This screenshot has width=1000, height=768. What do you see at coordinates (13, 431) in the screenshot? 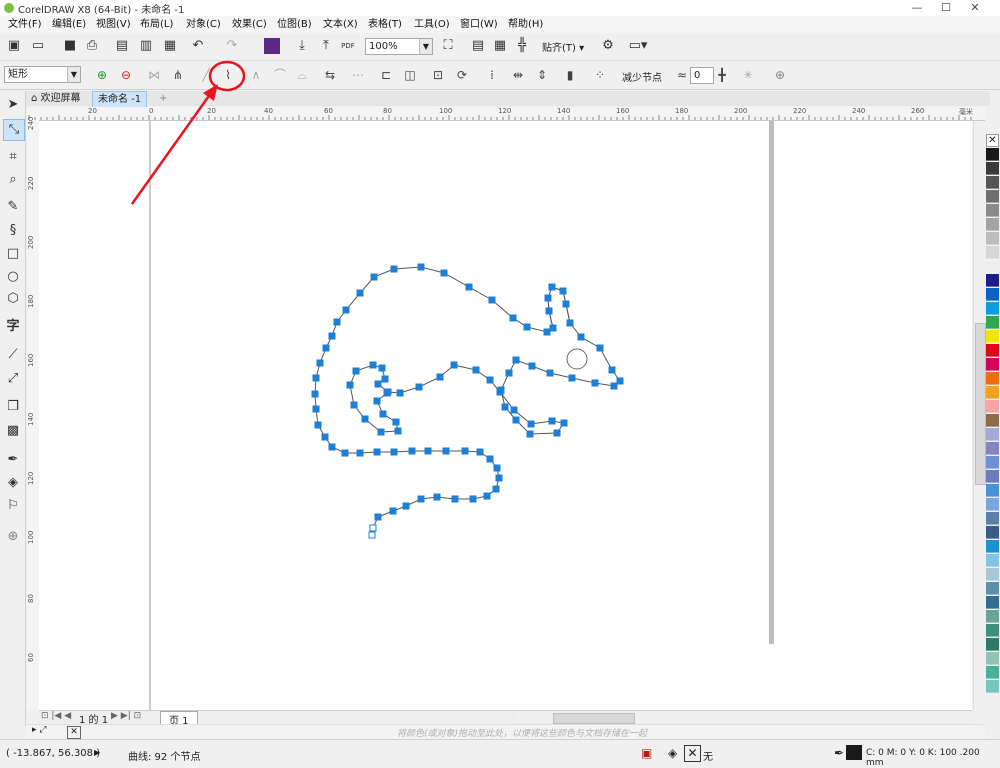
I see `transparency-tool-icon: ▩` at bounding box center [13, 431].